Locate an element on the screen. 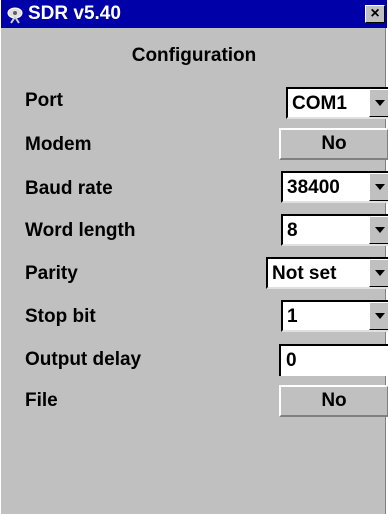  baud-rate-select: 38400 is located at coordinates (334, 187).